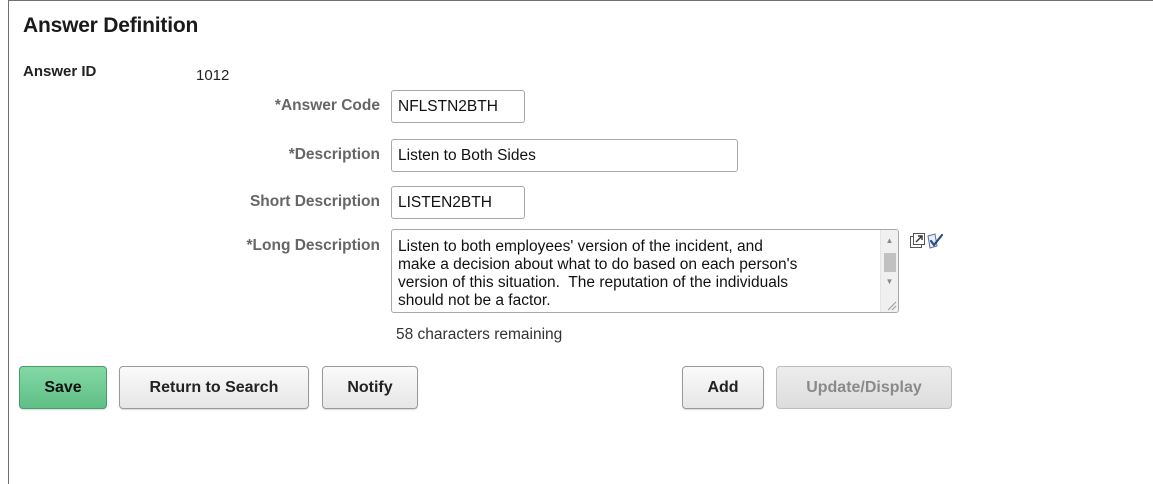  Describe the element at coordinates (889, 282) in the screenshot. I see `scroll-down-arrow-icon: ▼` at that location.